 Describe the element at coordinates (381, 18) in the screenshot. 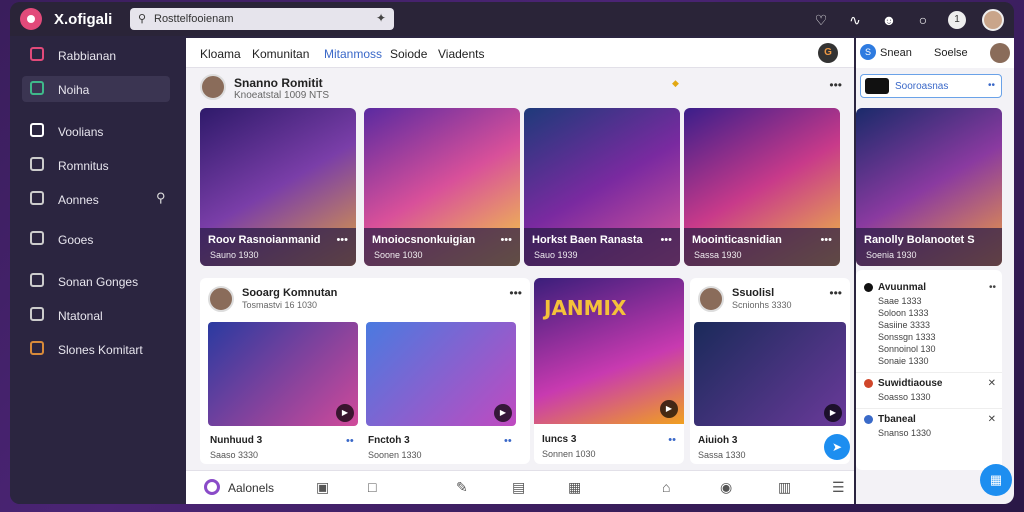

I see `wand-icon: ✦` at that location.